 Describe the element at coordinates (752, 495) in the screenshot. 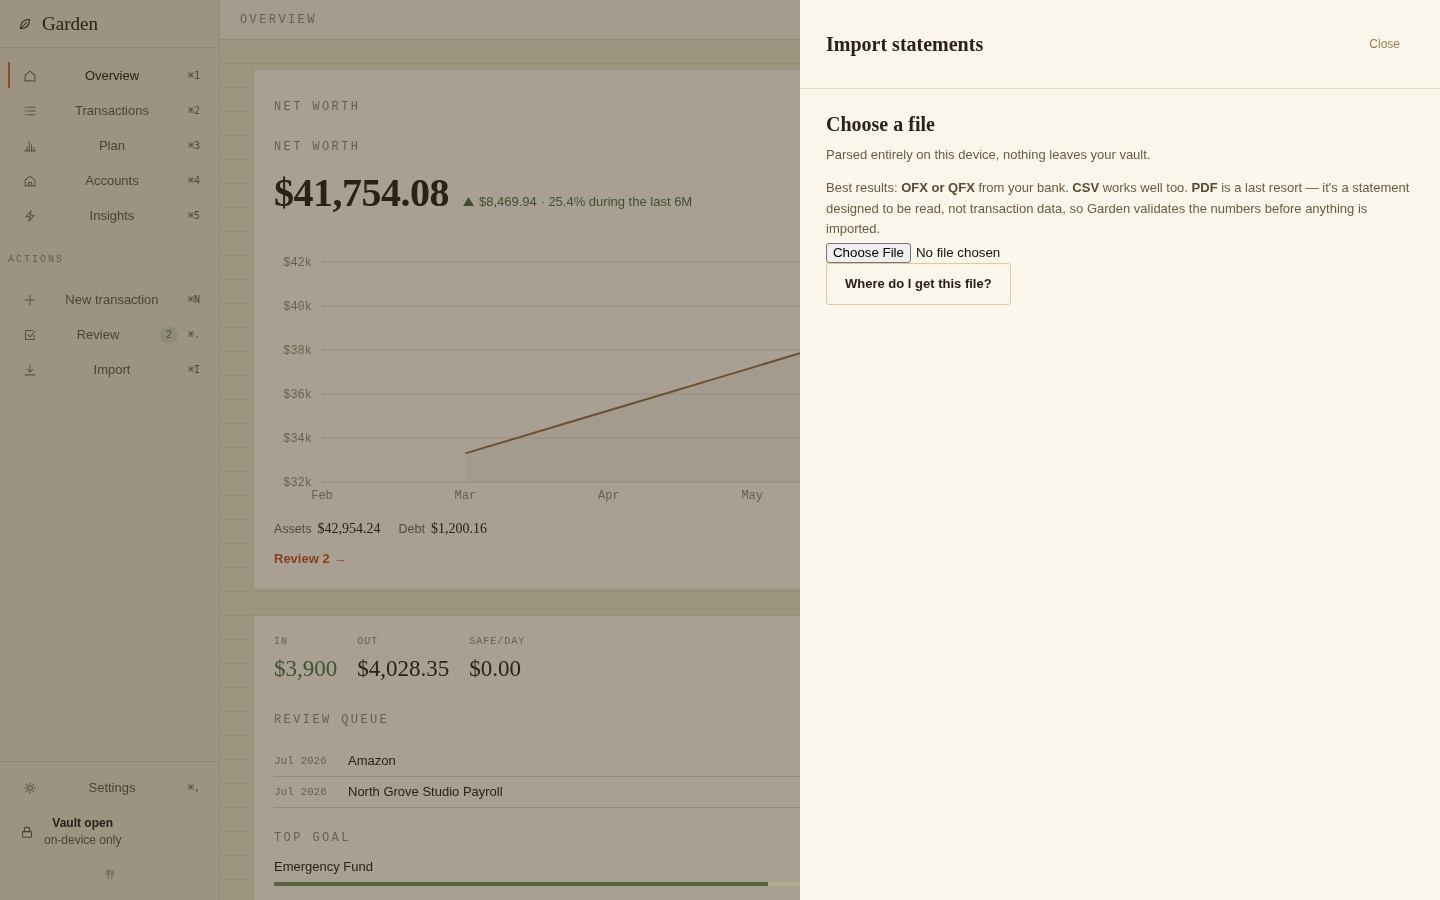

I see `axis-label: May` at that location.